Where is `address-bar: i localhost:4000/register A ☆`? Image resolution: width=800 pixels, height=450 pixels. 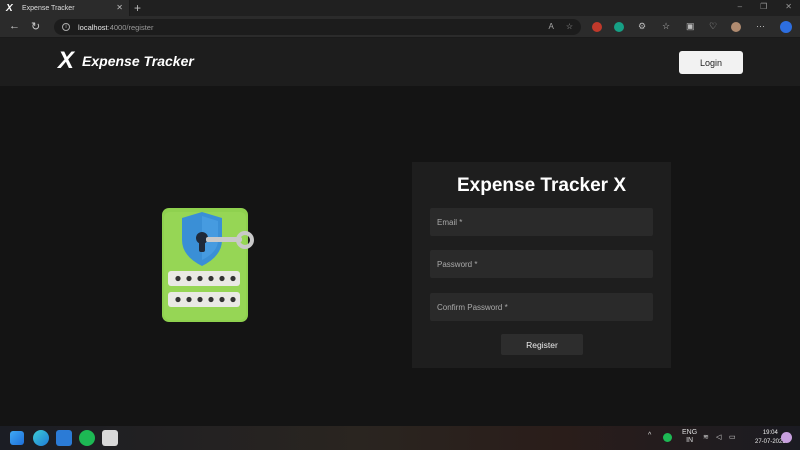 address-bar: i localhost:4000/register A ☆ is located at coordinates (317, 27).